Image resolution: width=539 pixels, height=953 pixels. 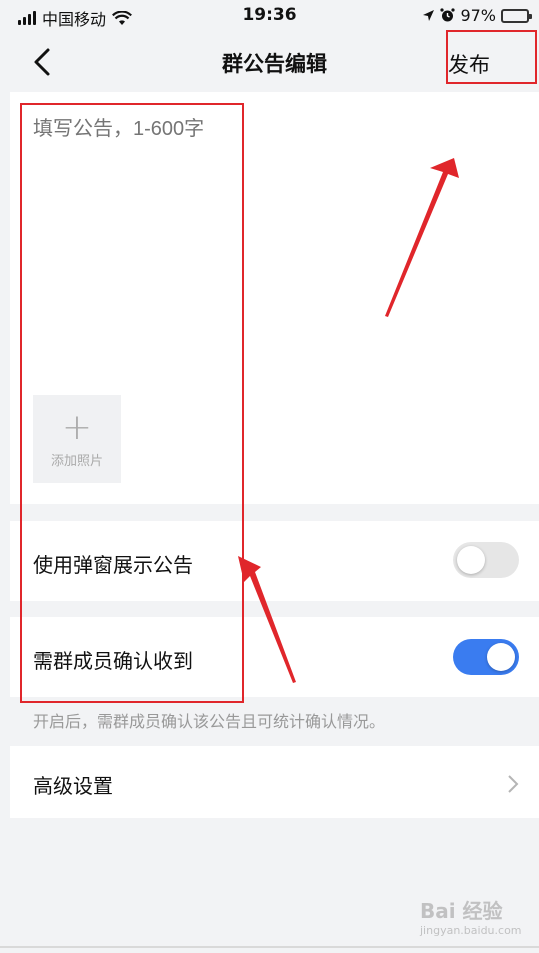 I want to click on annotation-arrow-up, so click(x=422, y=237).